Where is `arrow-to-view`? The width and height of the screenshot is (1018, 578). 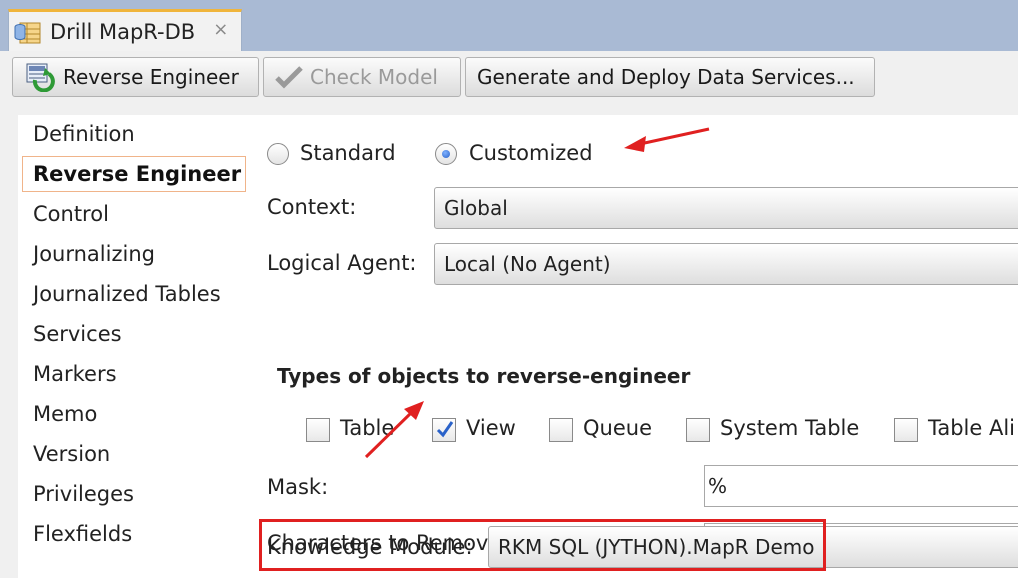
arrow-to-view is located at coordinates (394, 430).